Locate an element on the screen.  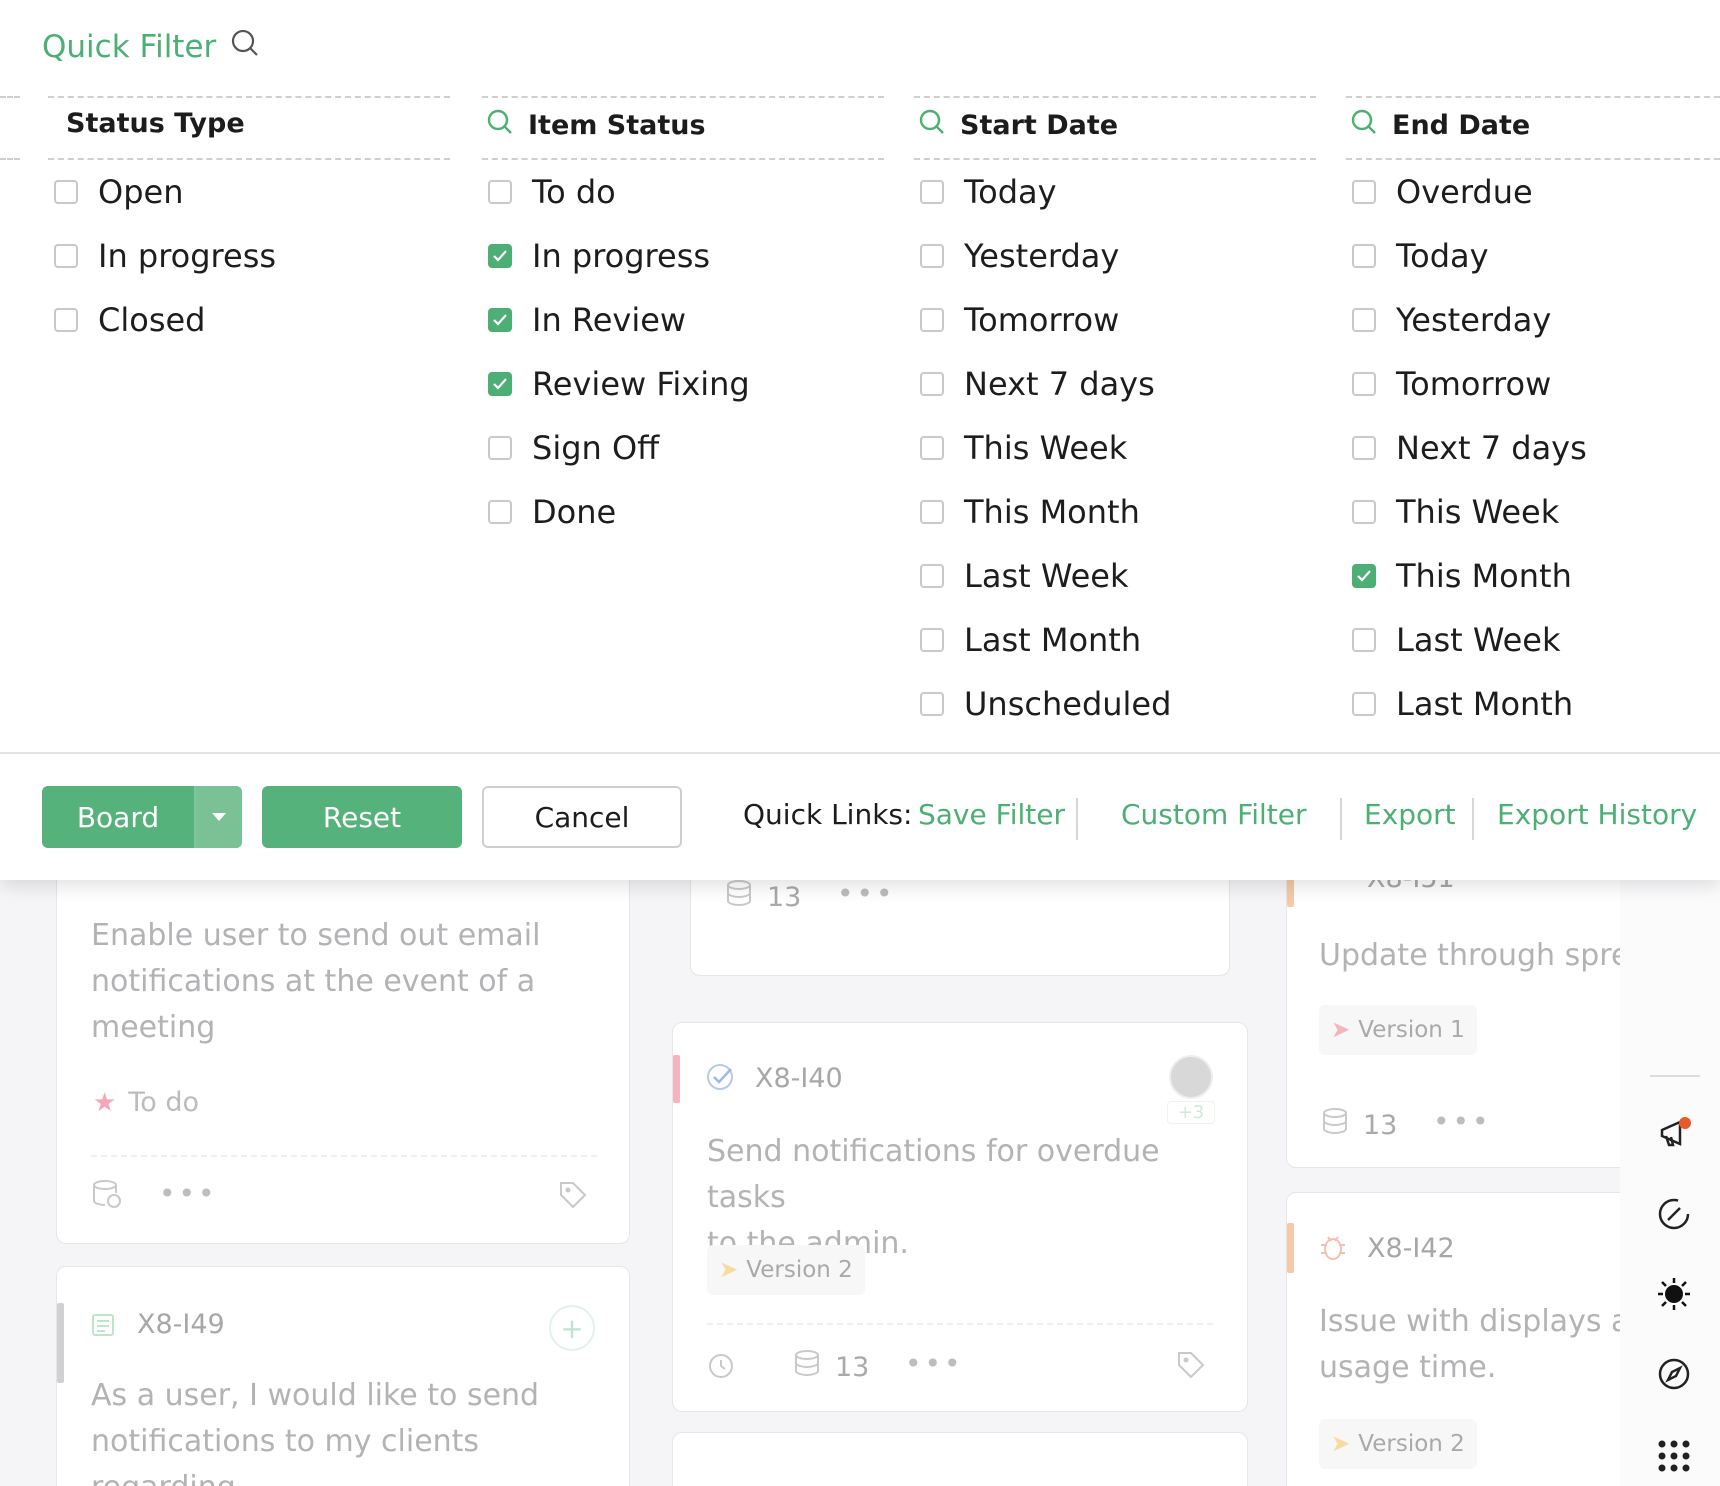
filter-column-header: Start Date is located at coordinates (1018, 125).